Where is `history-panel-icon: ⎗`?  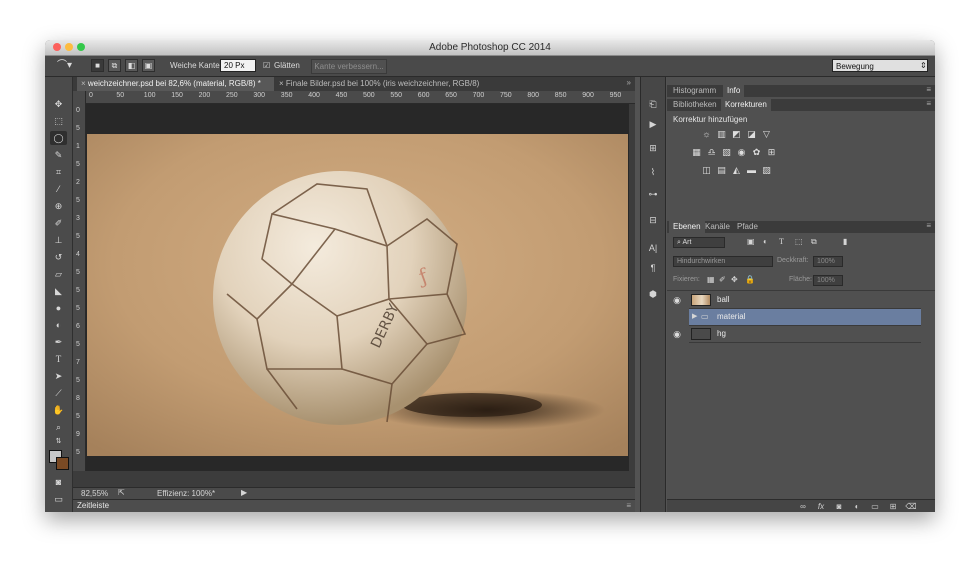
history-panel-icon: ⎗ is located at coordinates (653, 104).